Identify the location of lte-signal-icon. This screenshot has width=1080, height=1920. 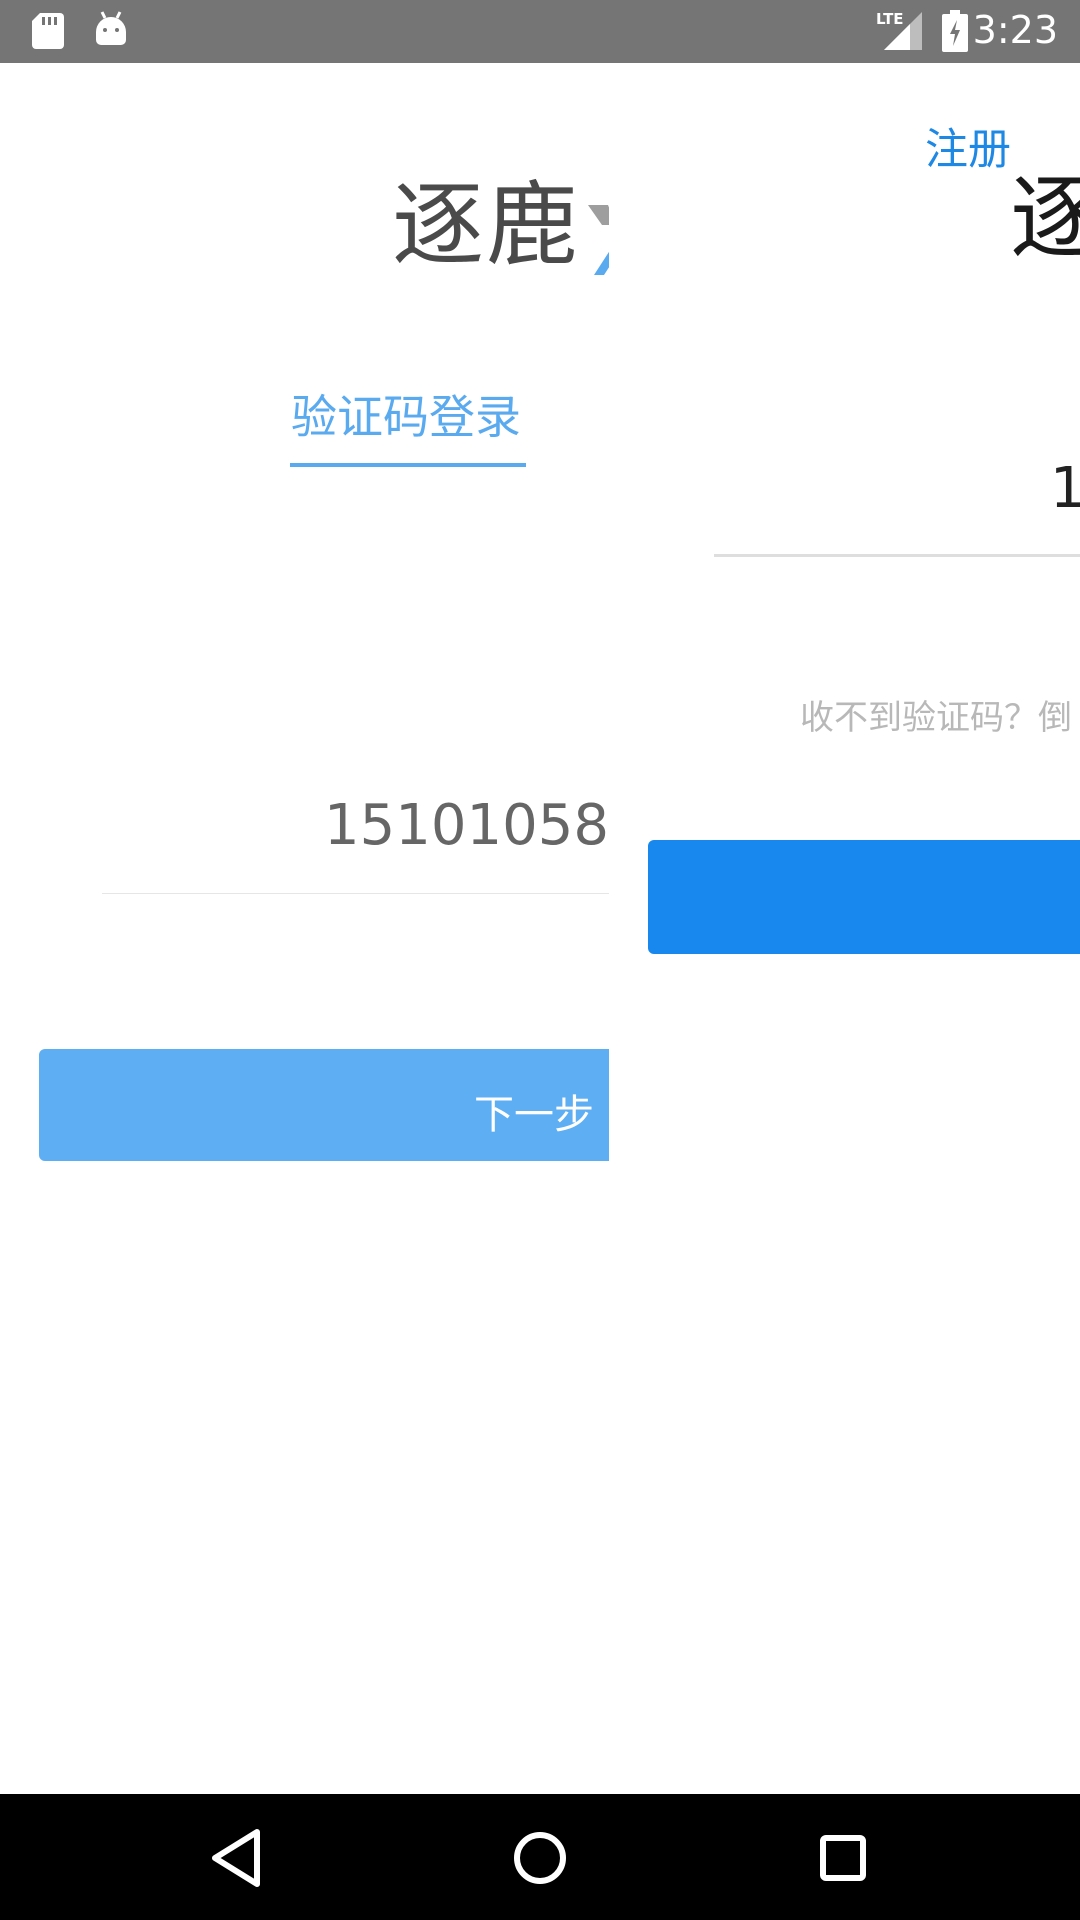
(903, 31).